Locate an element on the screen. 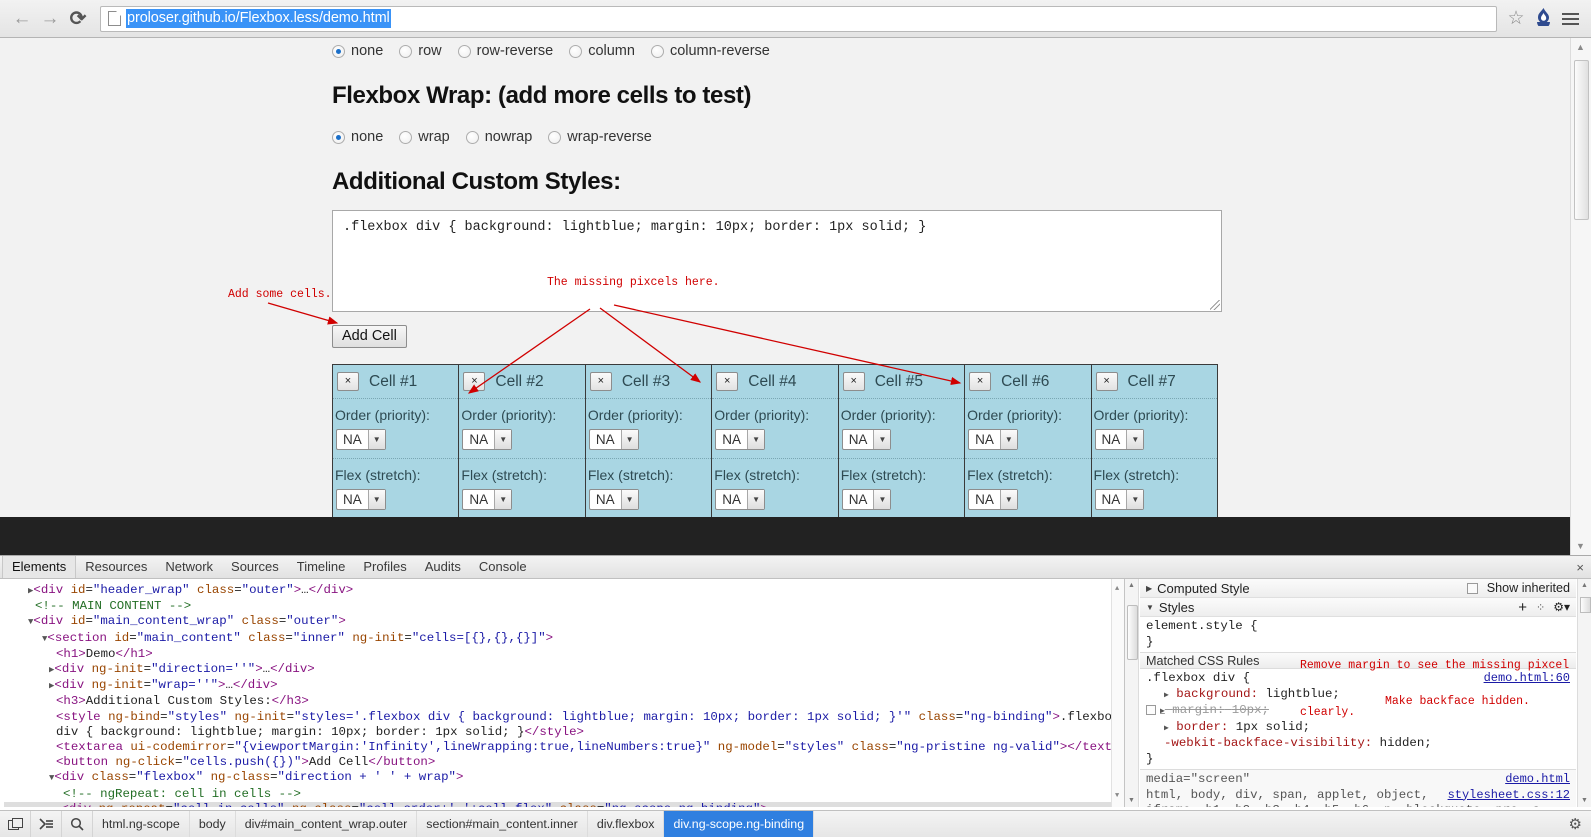  media-source-link: demo.html is located at coordinates (1537, 780).